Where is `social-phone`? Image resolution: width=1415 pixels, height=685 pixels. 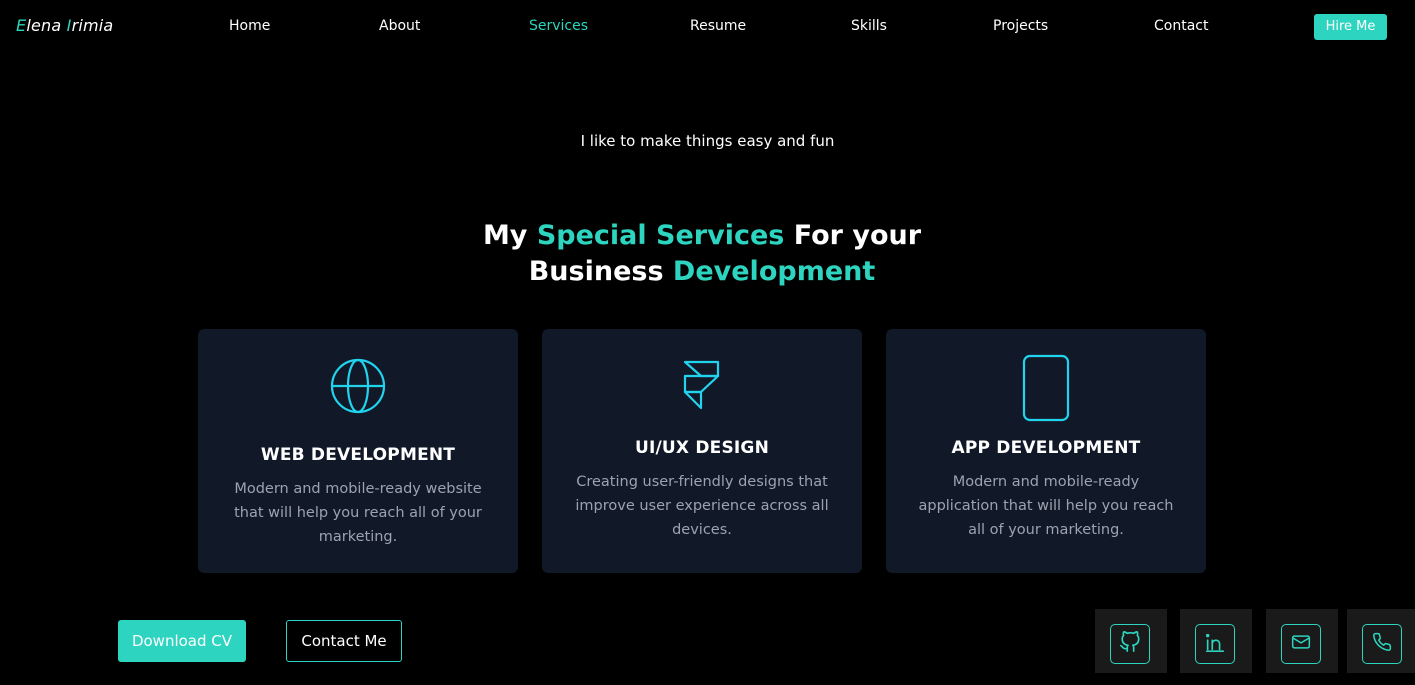
social-phone is located at coordinates (1381, 641).